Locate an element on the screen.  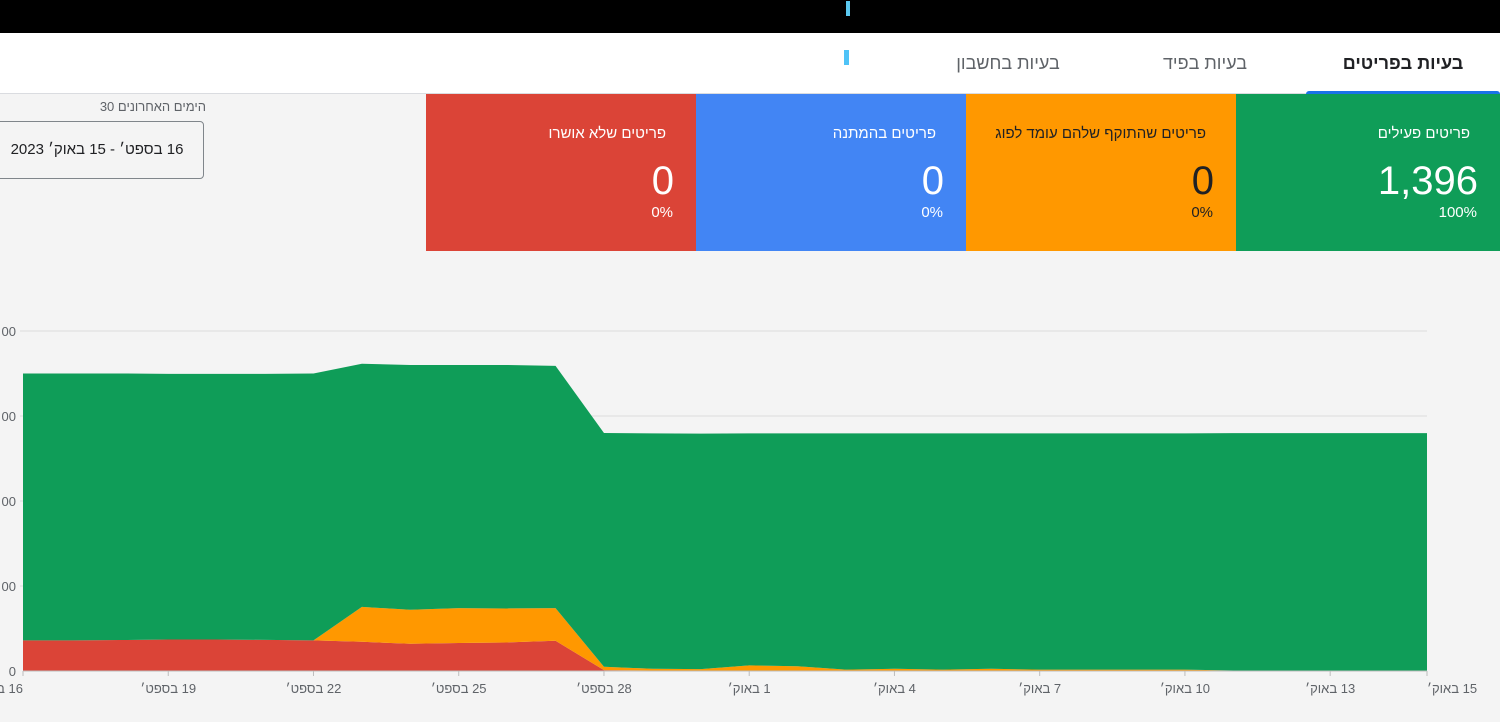
tab-feed-issues: בעיות בפיד is located at coordinates (1205, 63).